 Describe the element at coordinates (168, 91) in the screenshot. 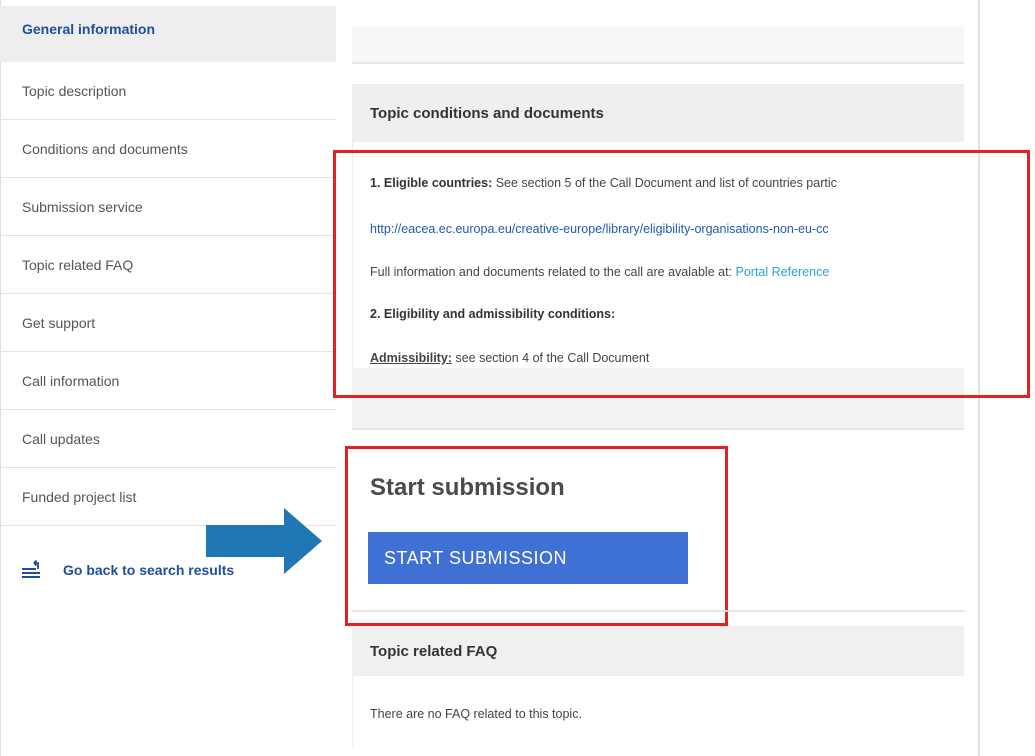

I see `sidebar-item-topic-description: Topic description` at that location.